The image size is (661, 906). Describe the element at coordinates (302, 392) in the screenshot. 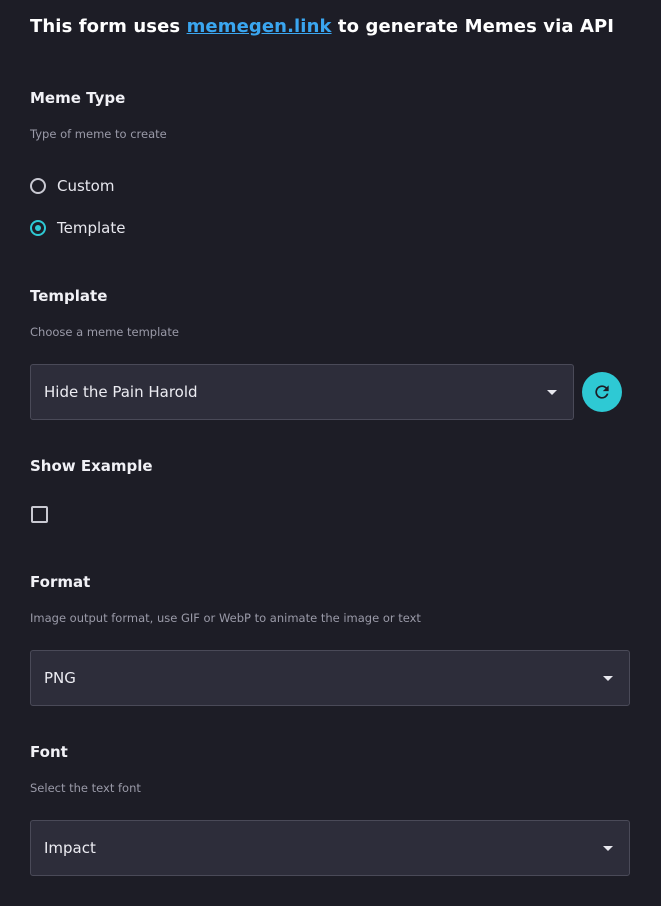

I see `template-select: Hide the Pain Harold` at that location.